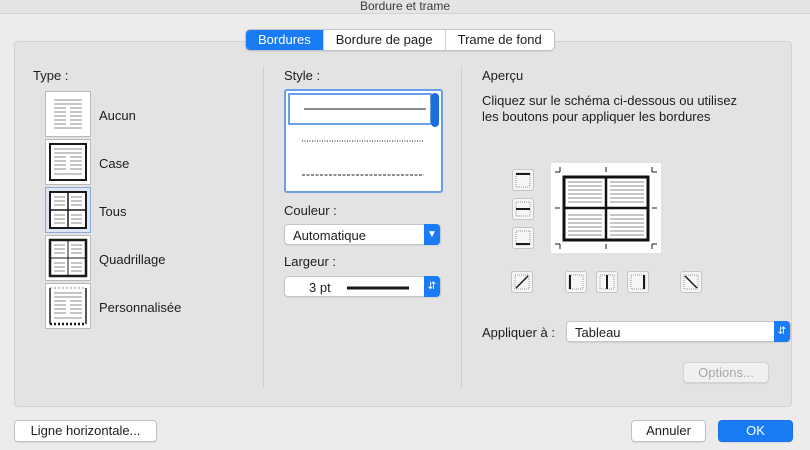 This screenshot has width=810, height=450. What do you see at coordinates (606, 208) in the screenshot?
I see `border-preview-diagram` at bounding box center [606, 208].